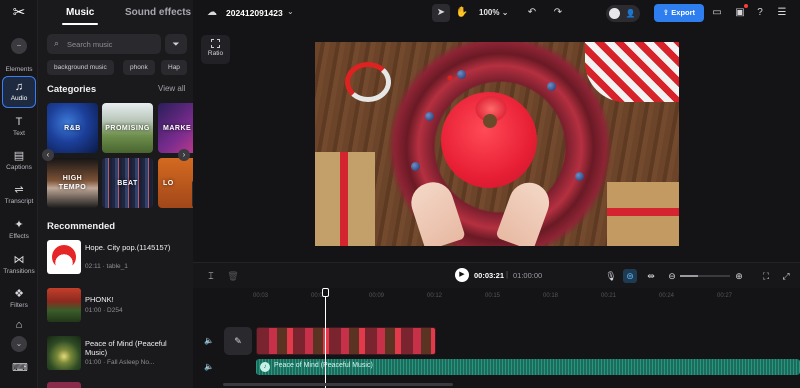  Describe the element at coordinates (209, 367) in the screenshot. I see `audio-track-volume-icon: 🔈` at that location.